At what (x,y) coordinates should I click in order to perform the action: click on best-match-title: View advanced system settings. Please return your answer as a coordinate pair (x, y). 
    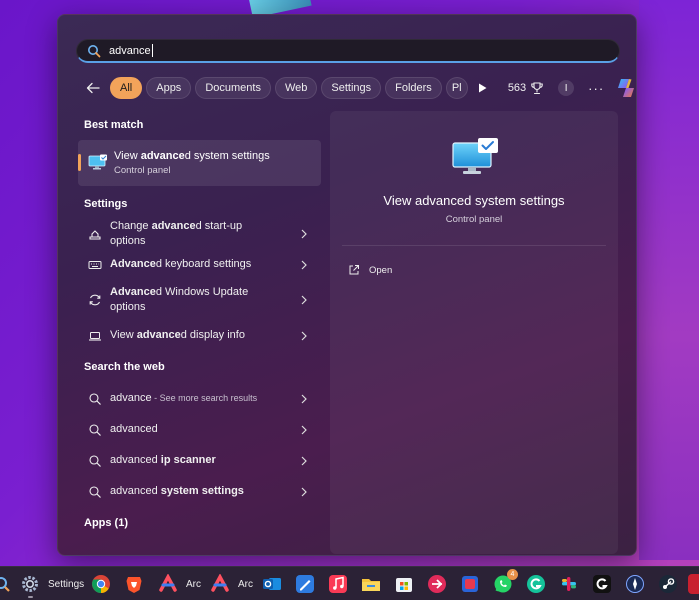
    Looking at the image, I should click on (192, 156).